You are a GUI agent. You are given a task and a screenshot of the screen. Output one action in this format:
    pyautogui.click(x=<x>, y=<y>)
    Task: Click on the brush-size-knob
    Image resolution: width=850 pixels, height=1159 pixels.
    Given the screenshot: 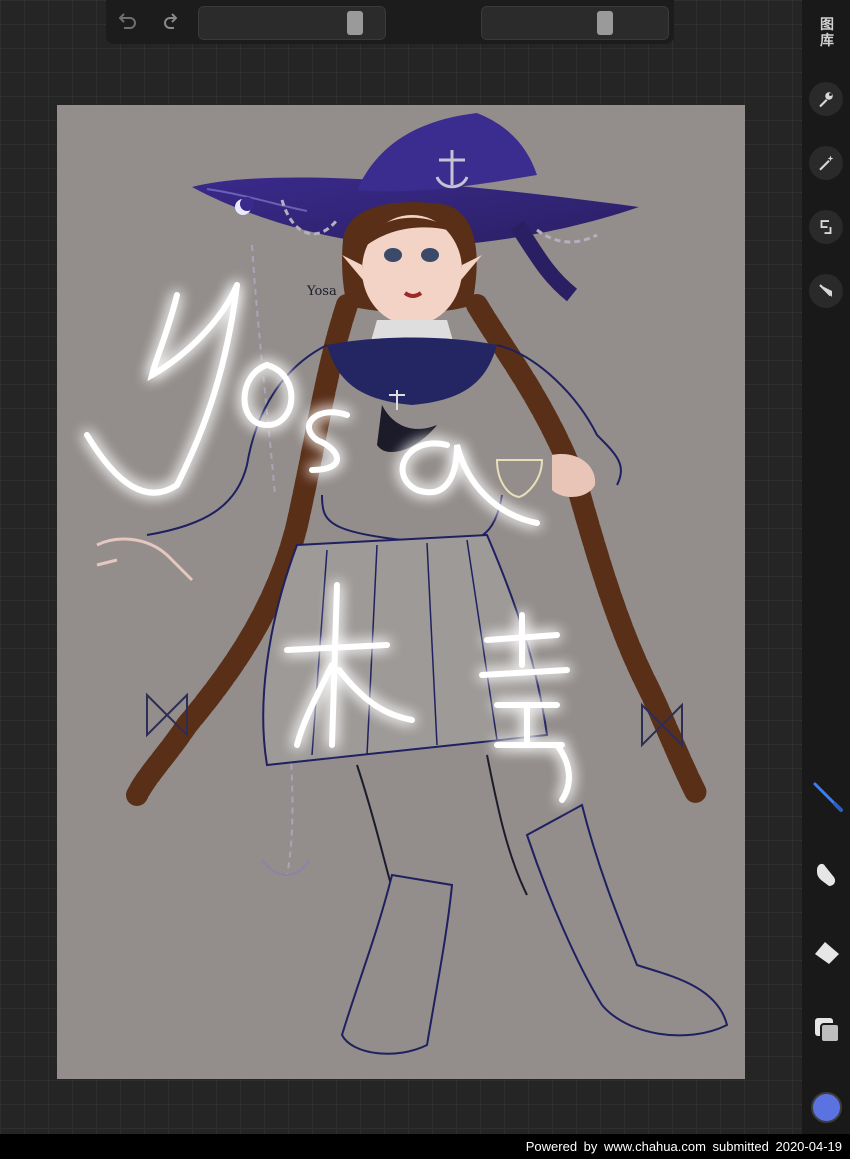 What is the action you would take?
    pyautogui.click(x=355, y=23)
    